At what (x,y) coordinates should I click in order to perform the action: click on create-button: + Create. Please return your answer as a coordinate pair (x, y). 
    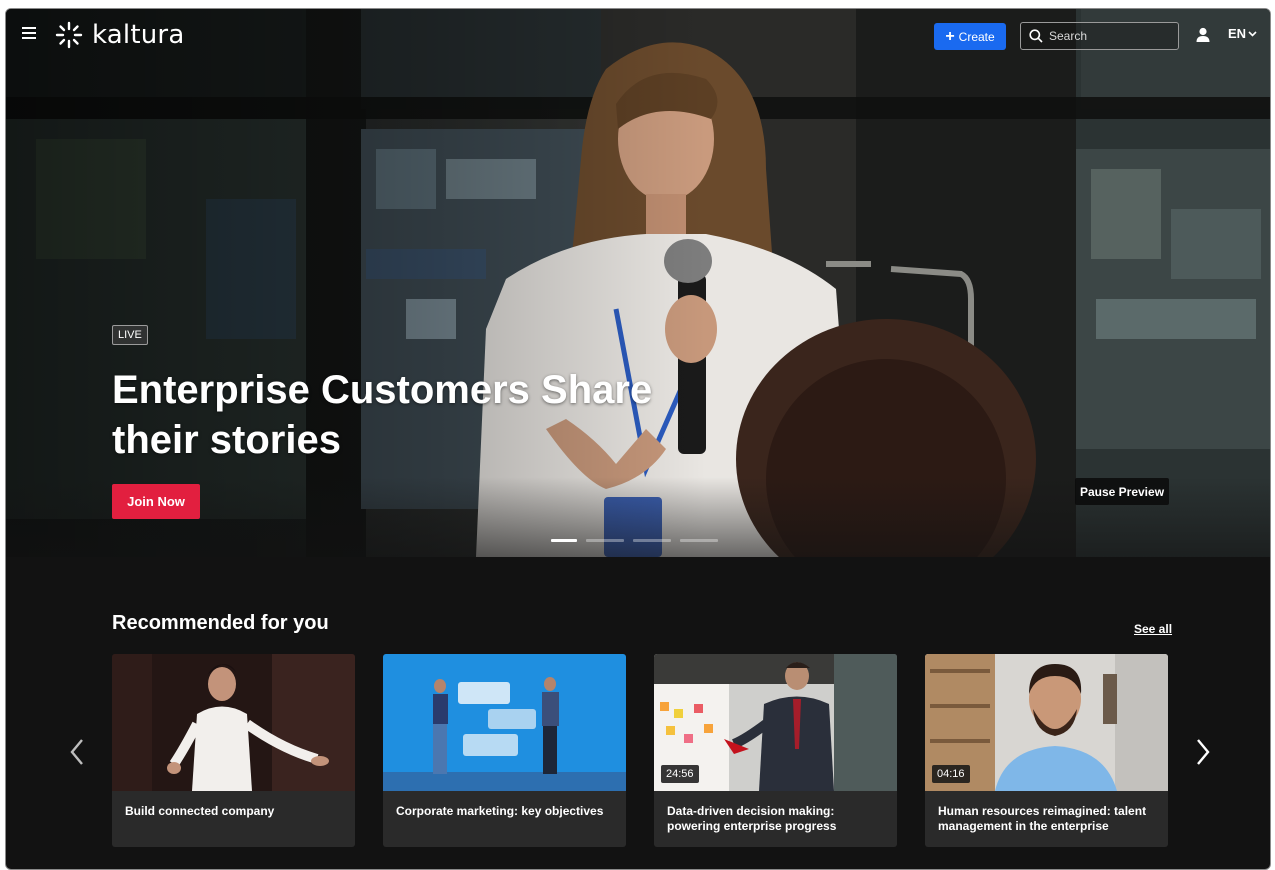
    Looking at the image, I should click on (970, 36).